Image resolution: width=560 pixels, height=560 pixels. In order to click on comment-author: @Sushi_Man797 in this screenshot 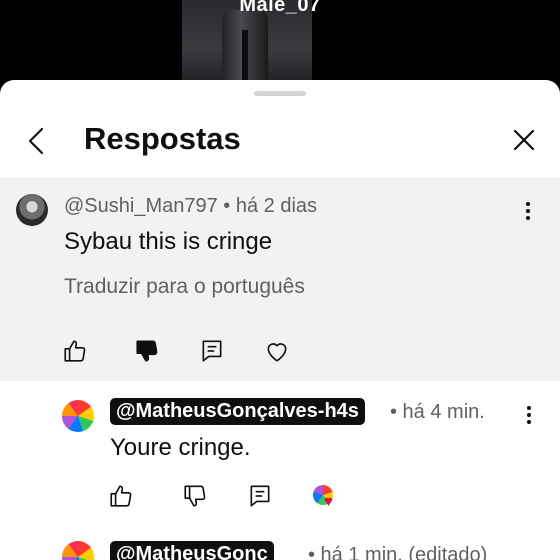, I will do `click(141, 206)`.